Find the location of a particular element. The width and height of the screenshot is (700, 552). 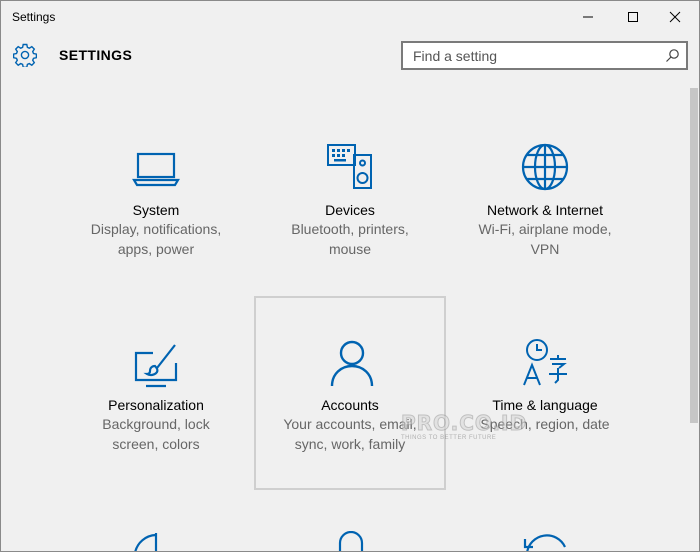

close-button is located at coordinates (675, 16).